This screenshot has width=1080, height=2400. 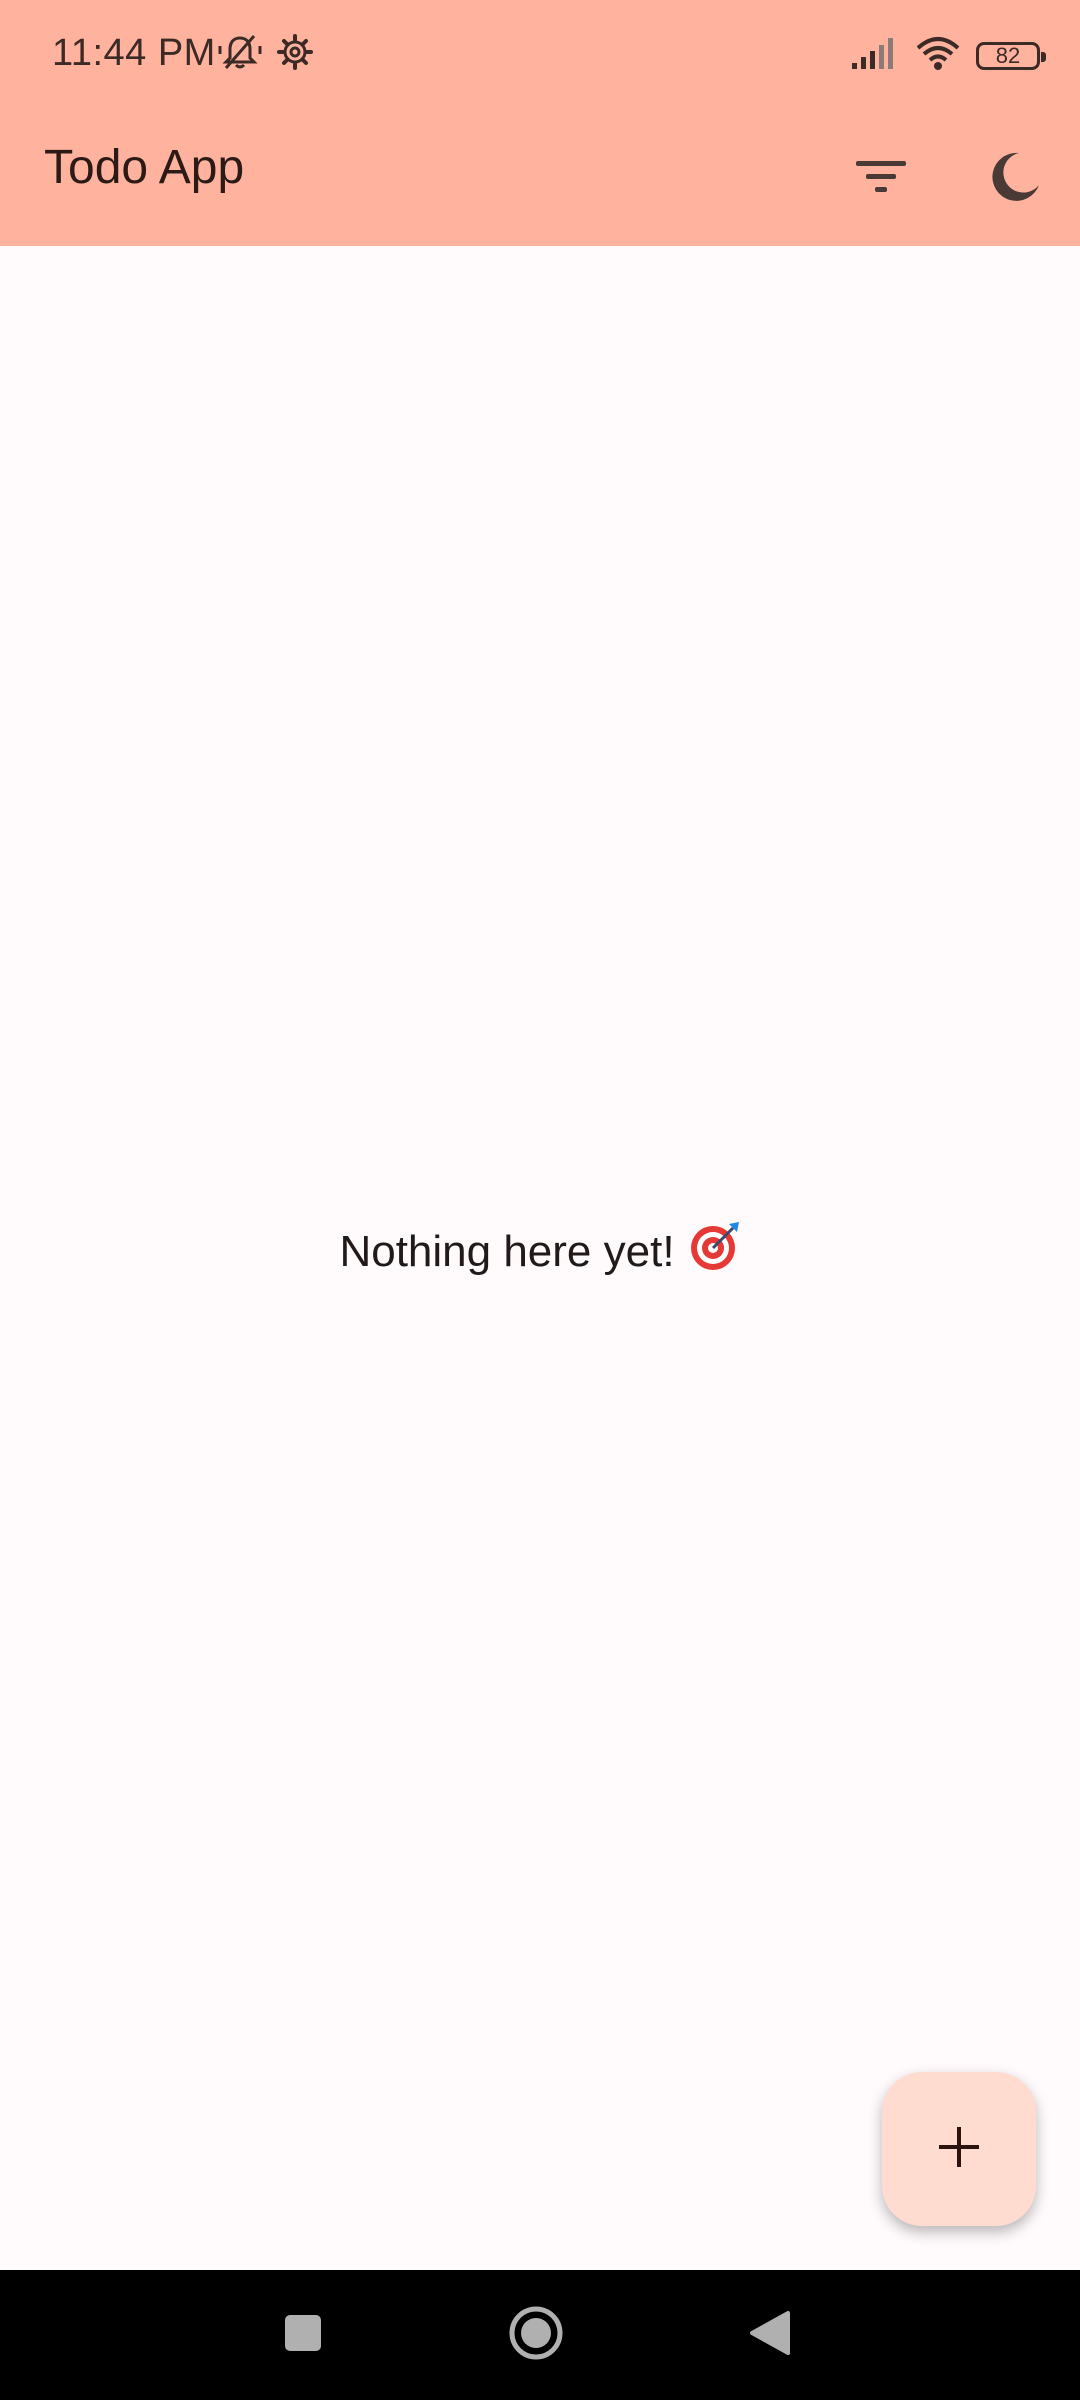 I want to click on recents-square-icon, so click(x=303, y=2335).